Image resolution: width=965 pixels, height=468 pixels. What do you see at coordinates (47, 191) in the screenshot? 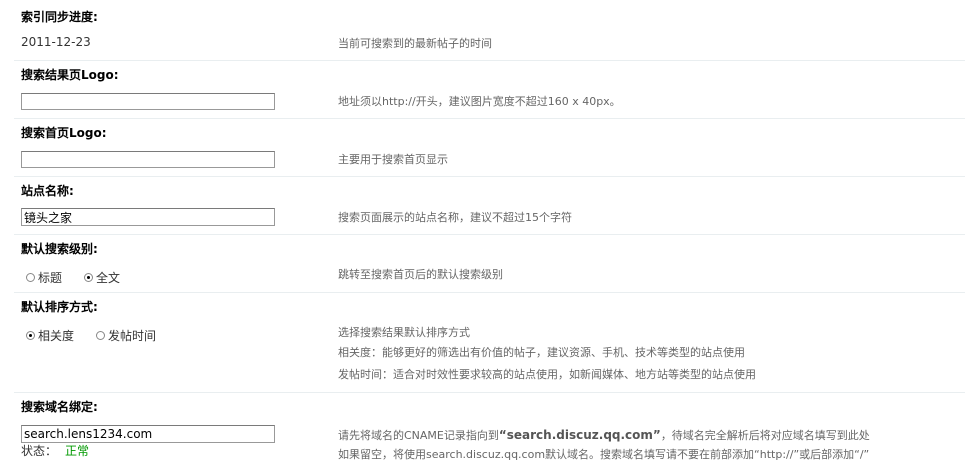
I see `site-name-title: 站点名称:` at bounding box center [47, 191].